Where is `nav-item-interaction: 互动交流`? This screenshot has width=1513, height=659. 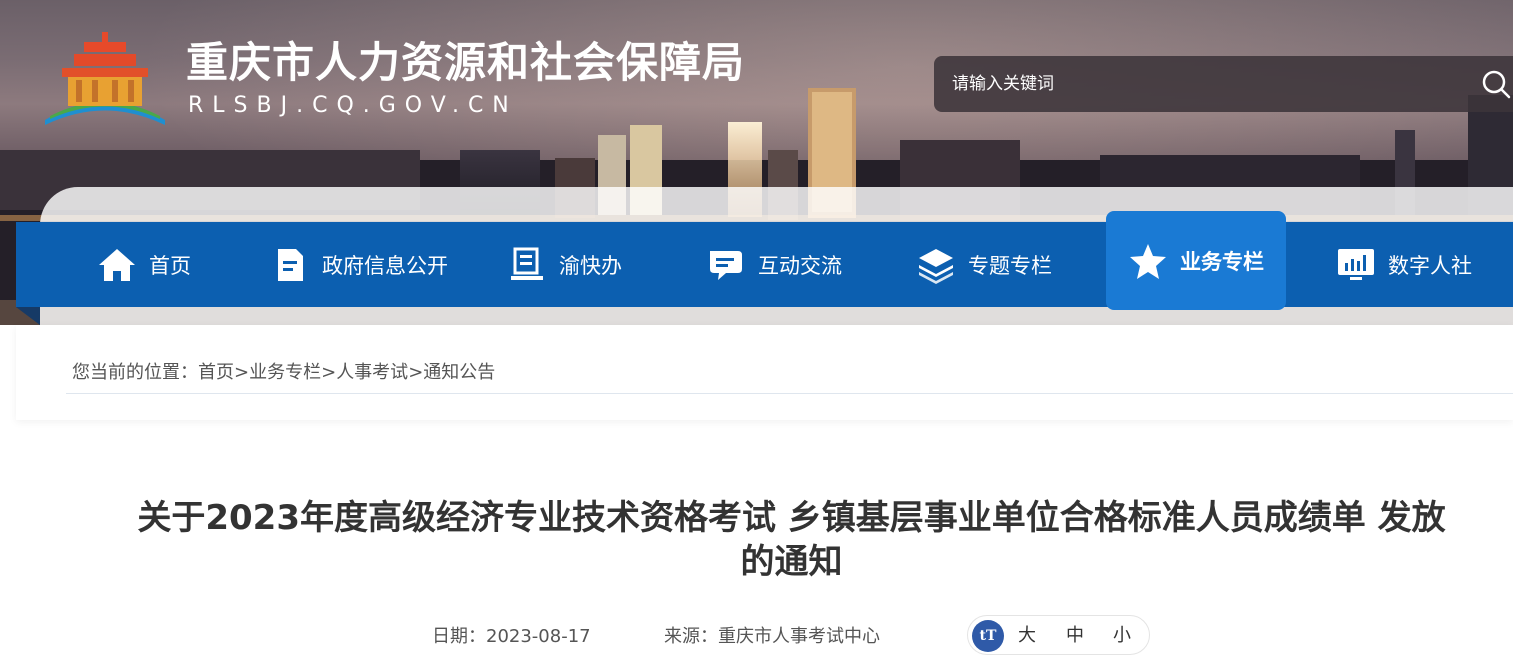
nav-item-interaction: 互动交流 is located at coordinates (774, 264).